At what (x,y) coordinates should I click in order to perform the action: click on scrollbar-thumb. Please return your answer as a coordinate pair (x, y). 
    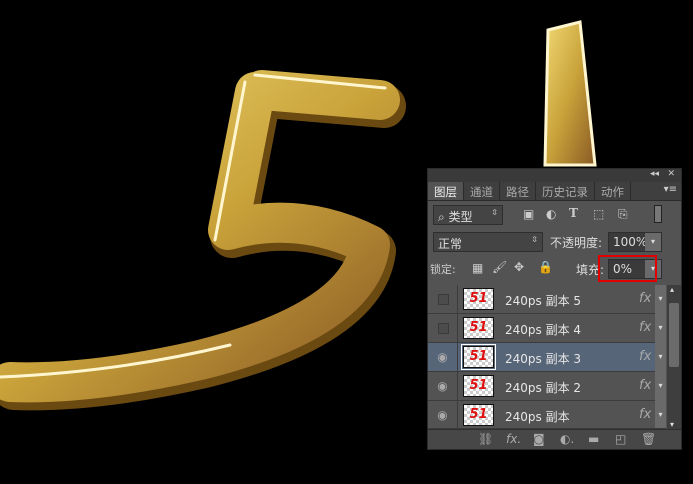
    Looking at the image, I should click on (674, 335).